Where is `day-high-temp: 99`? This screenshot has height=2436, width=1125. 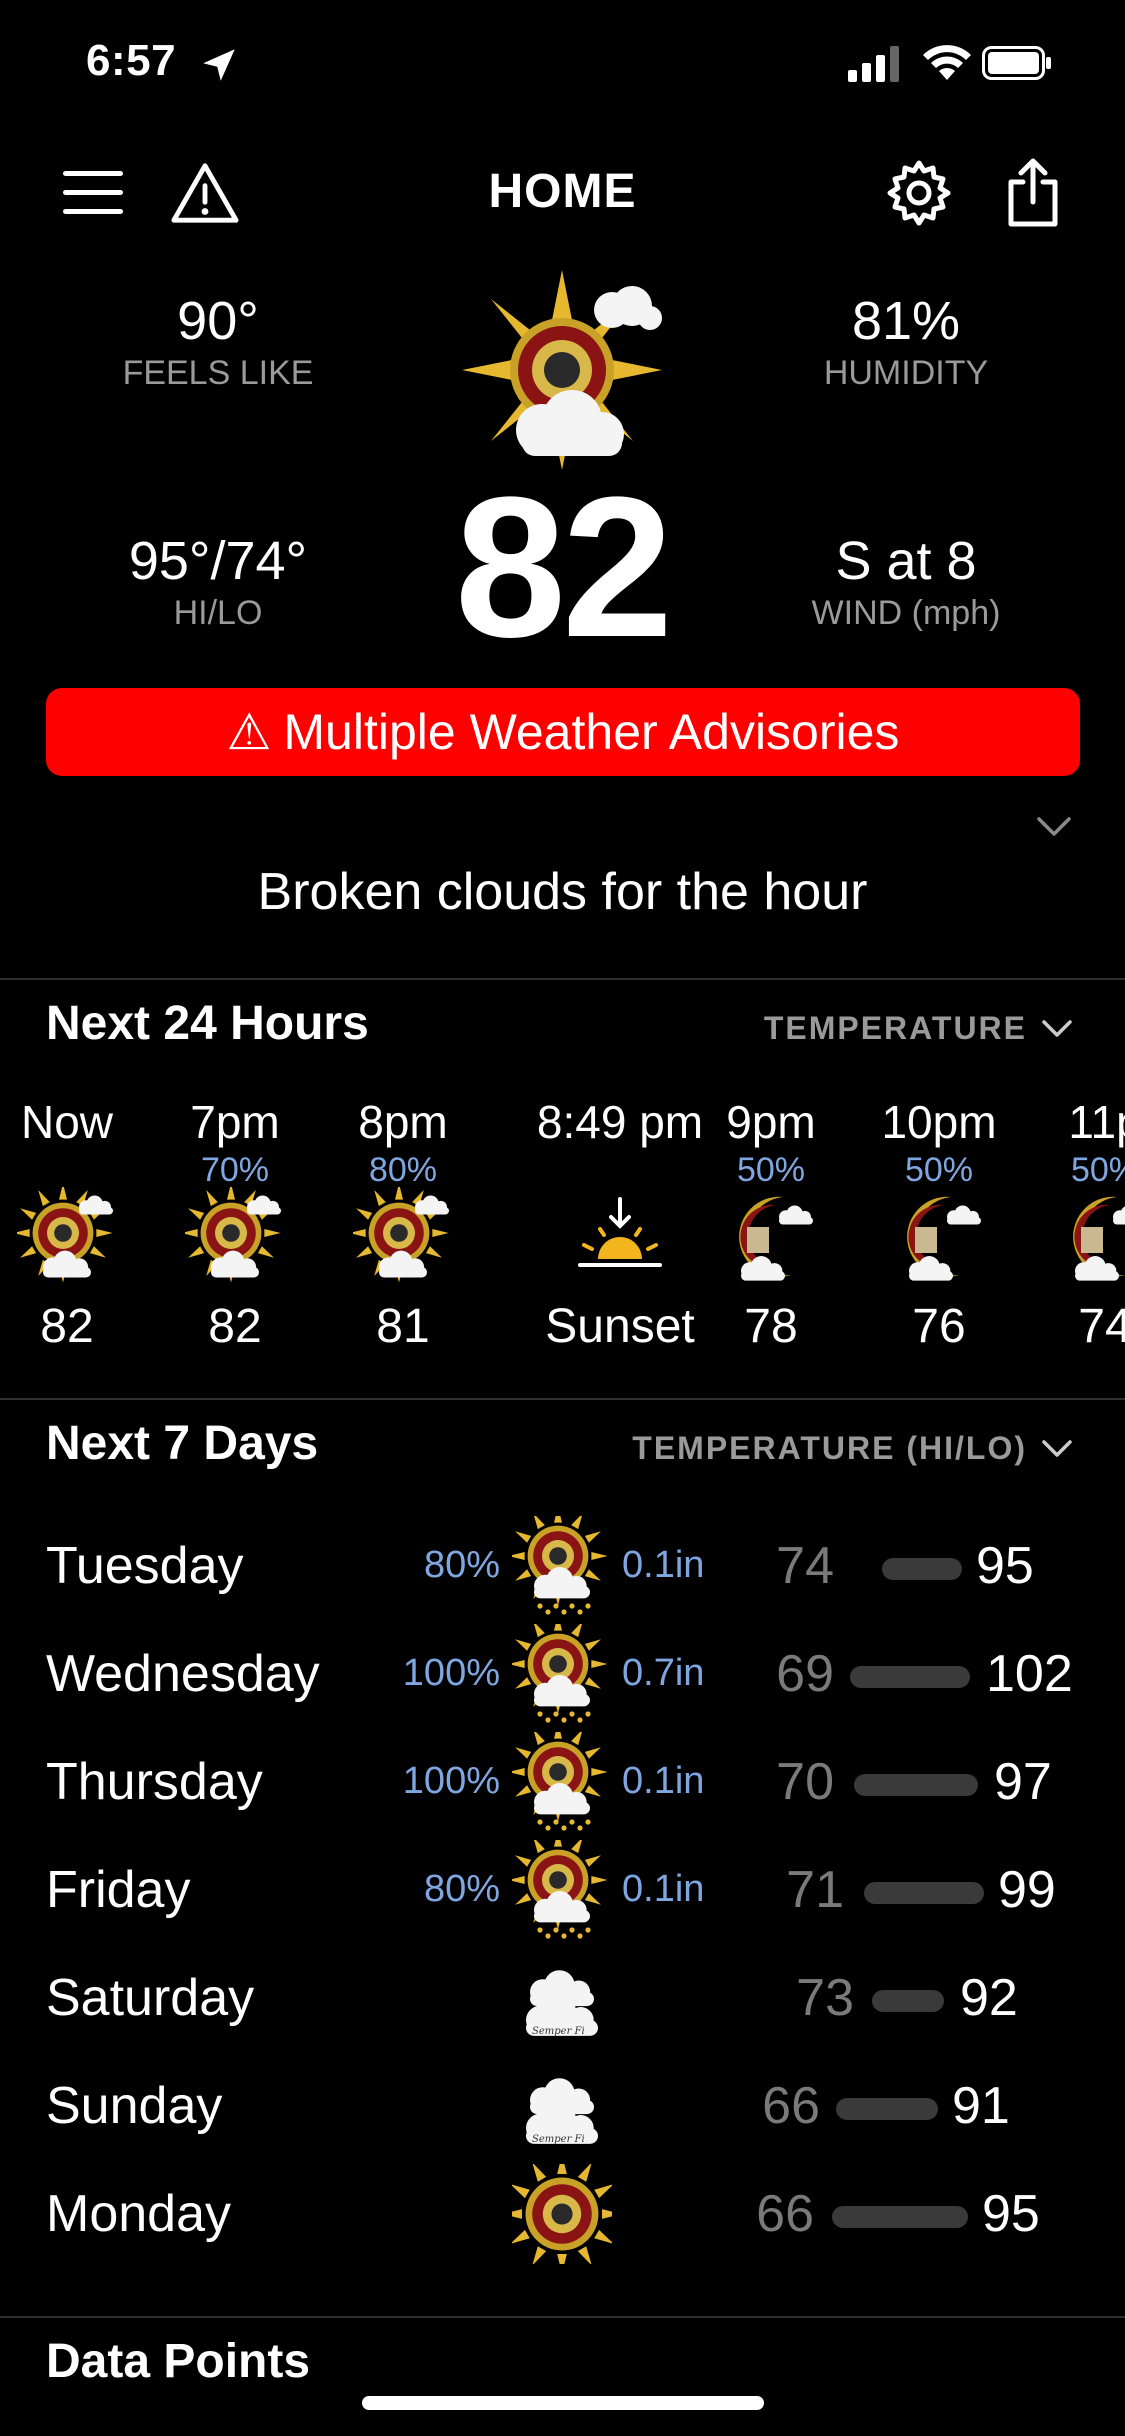 day-high-temp: 99 is located at coordinates (1027, 1890).